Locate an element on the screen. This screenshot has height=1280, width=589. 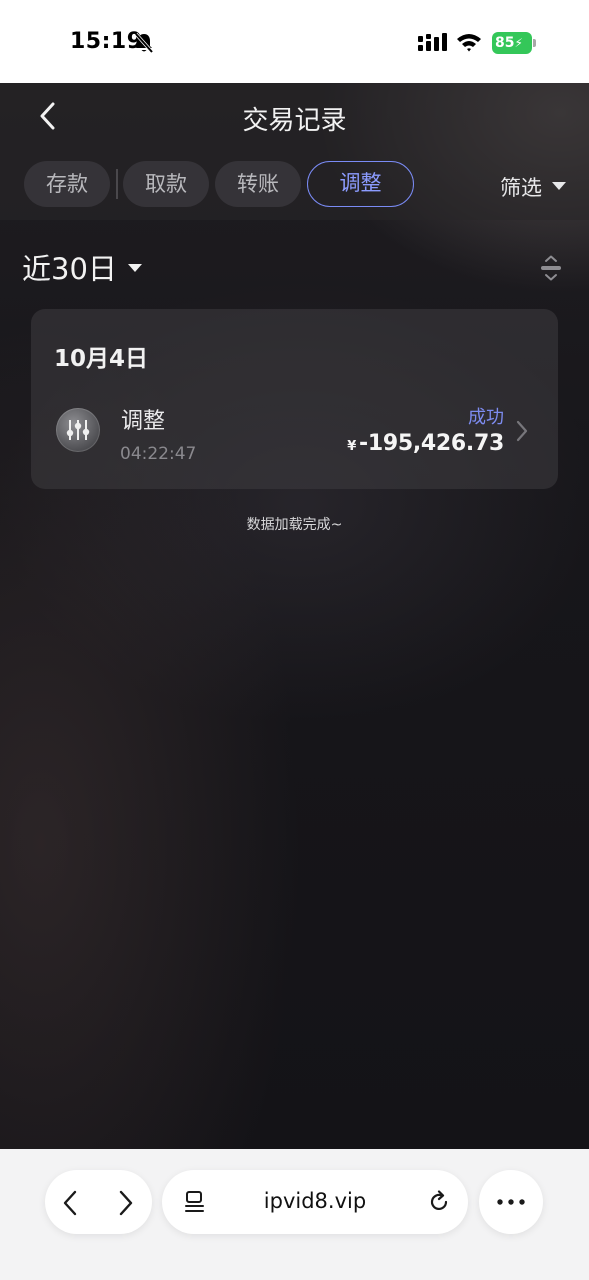
tab-transfer: 转账 is located at coordinates (258, 184).